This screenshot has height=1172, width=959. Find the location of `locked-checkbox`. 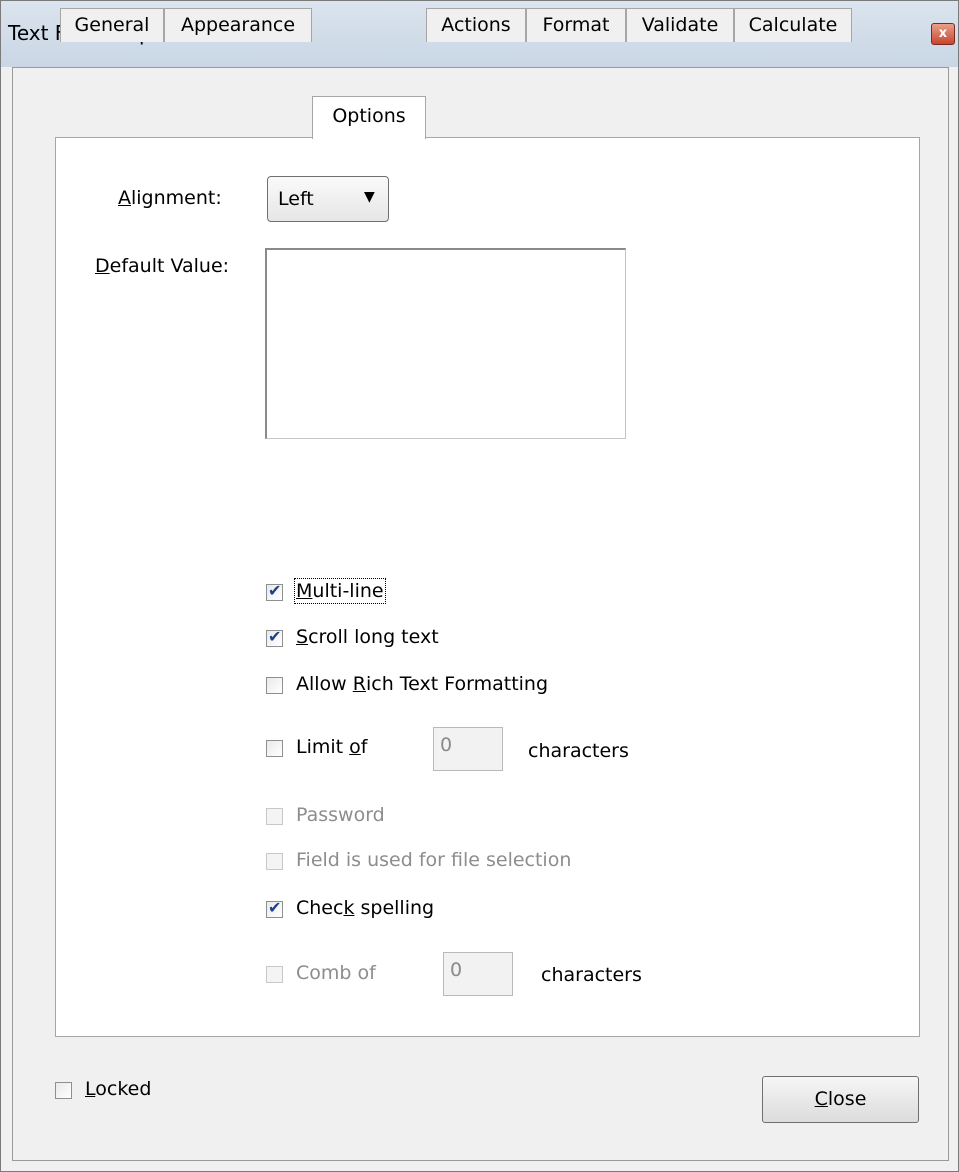

locked-checkbox is located at coordinates (63, 1090).